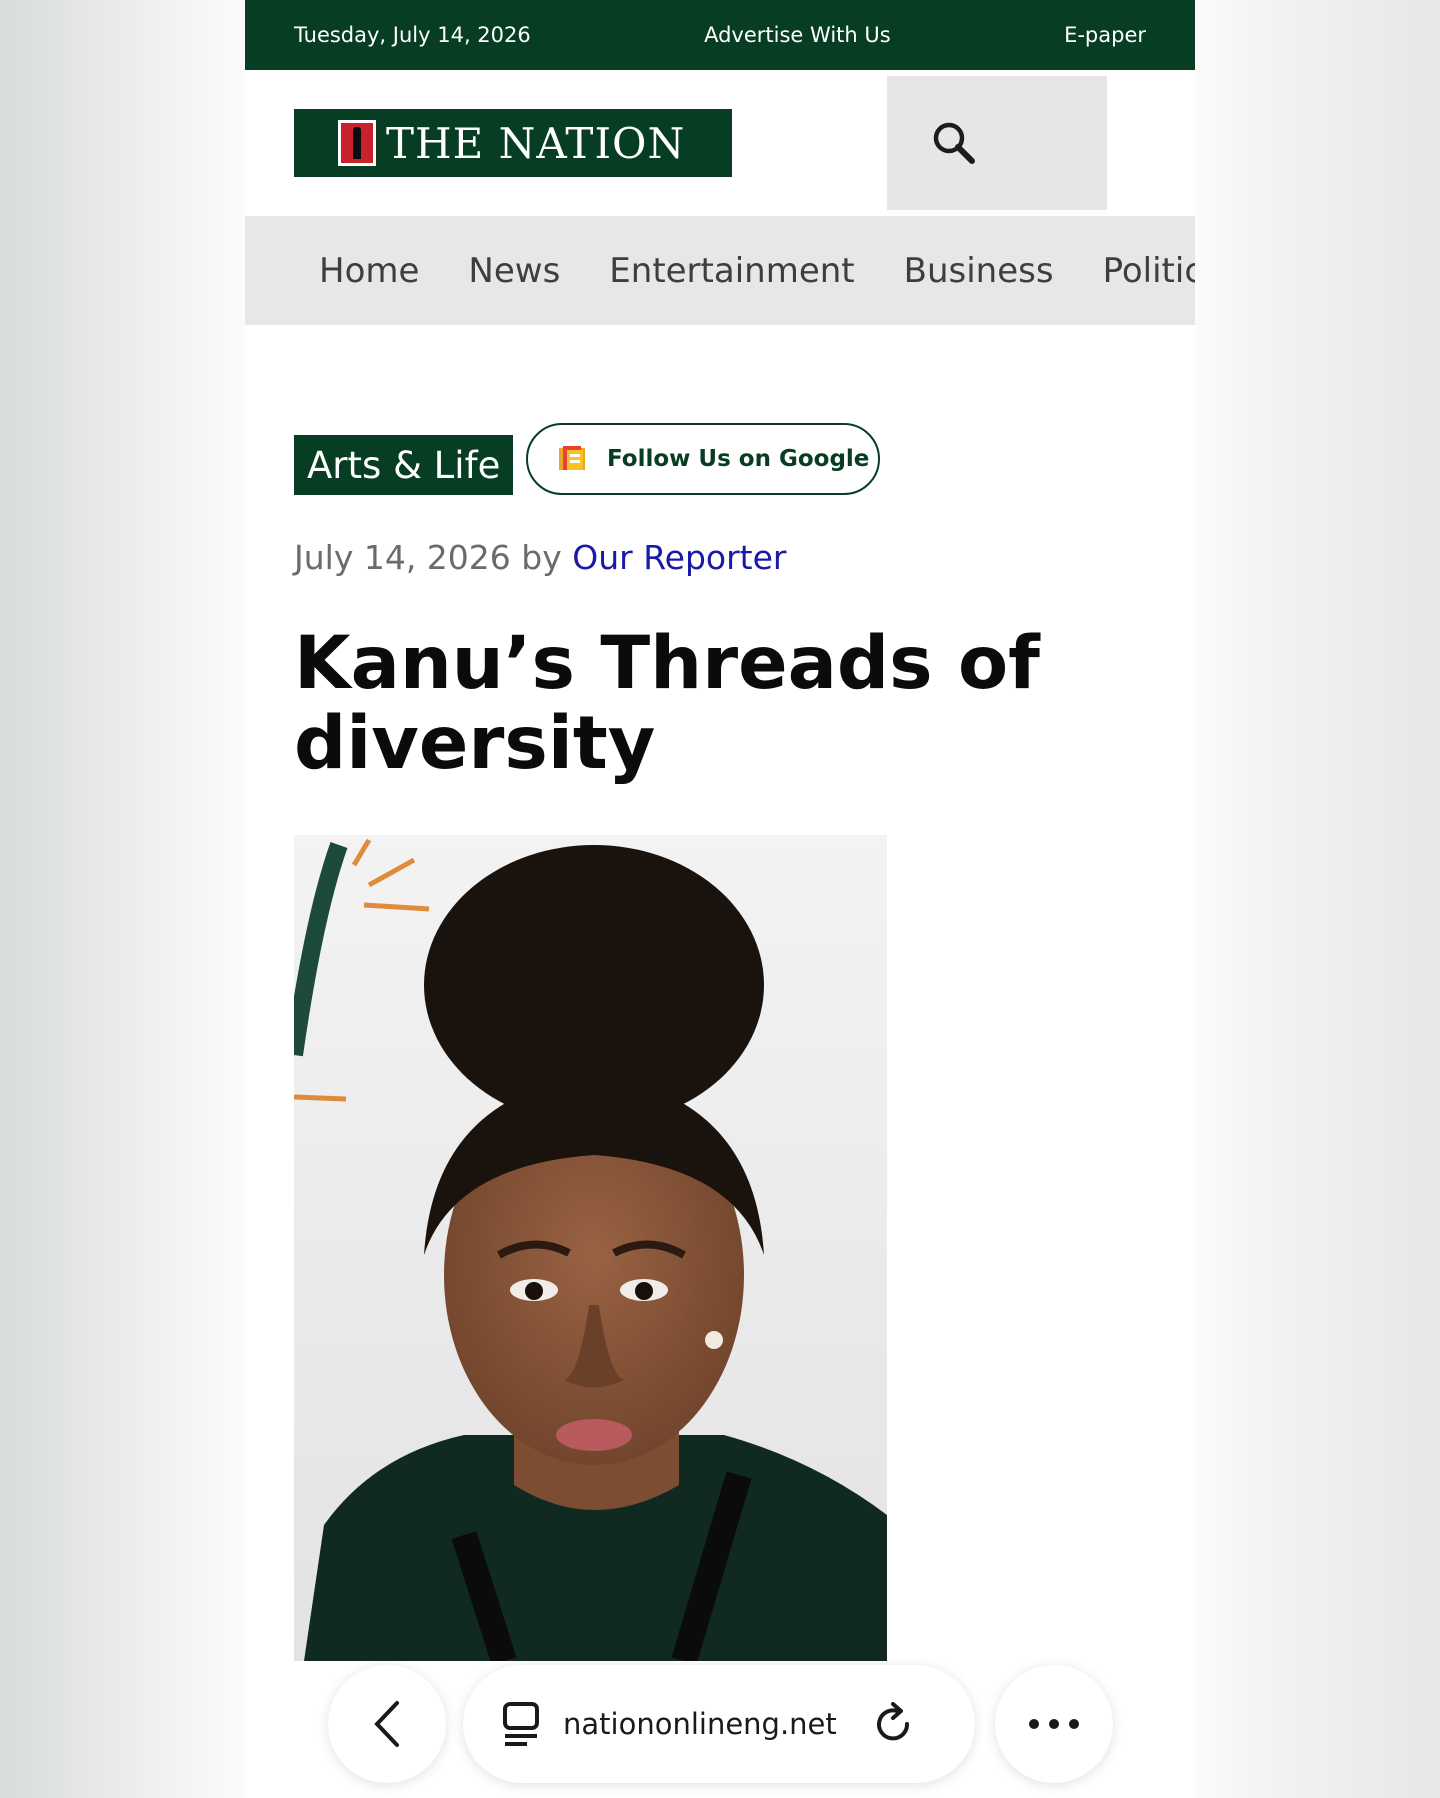 The width and height of the screenshot is (1440, 1798). What do you see at coordinates (521, 1724) in the screenshot?
I see `tab-icon` at bounding box center [521, 1724].